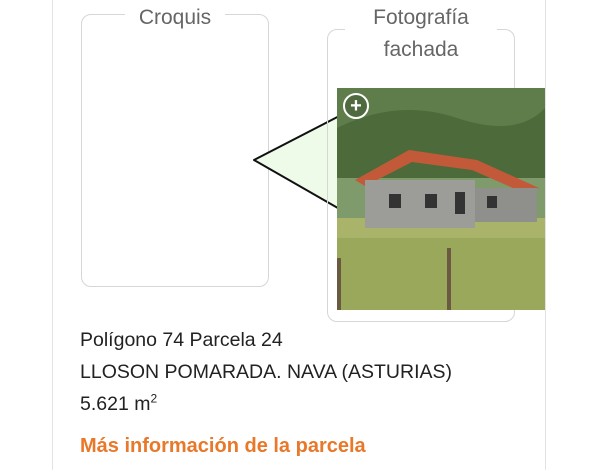 This screenshot has width=600, height=470. What do you see at coordinates (223, 446) in the screenshot?
I see `more-info-link: Más información de la parcela` at bounding box center [223, 446].